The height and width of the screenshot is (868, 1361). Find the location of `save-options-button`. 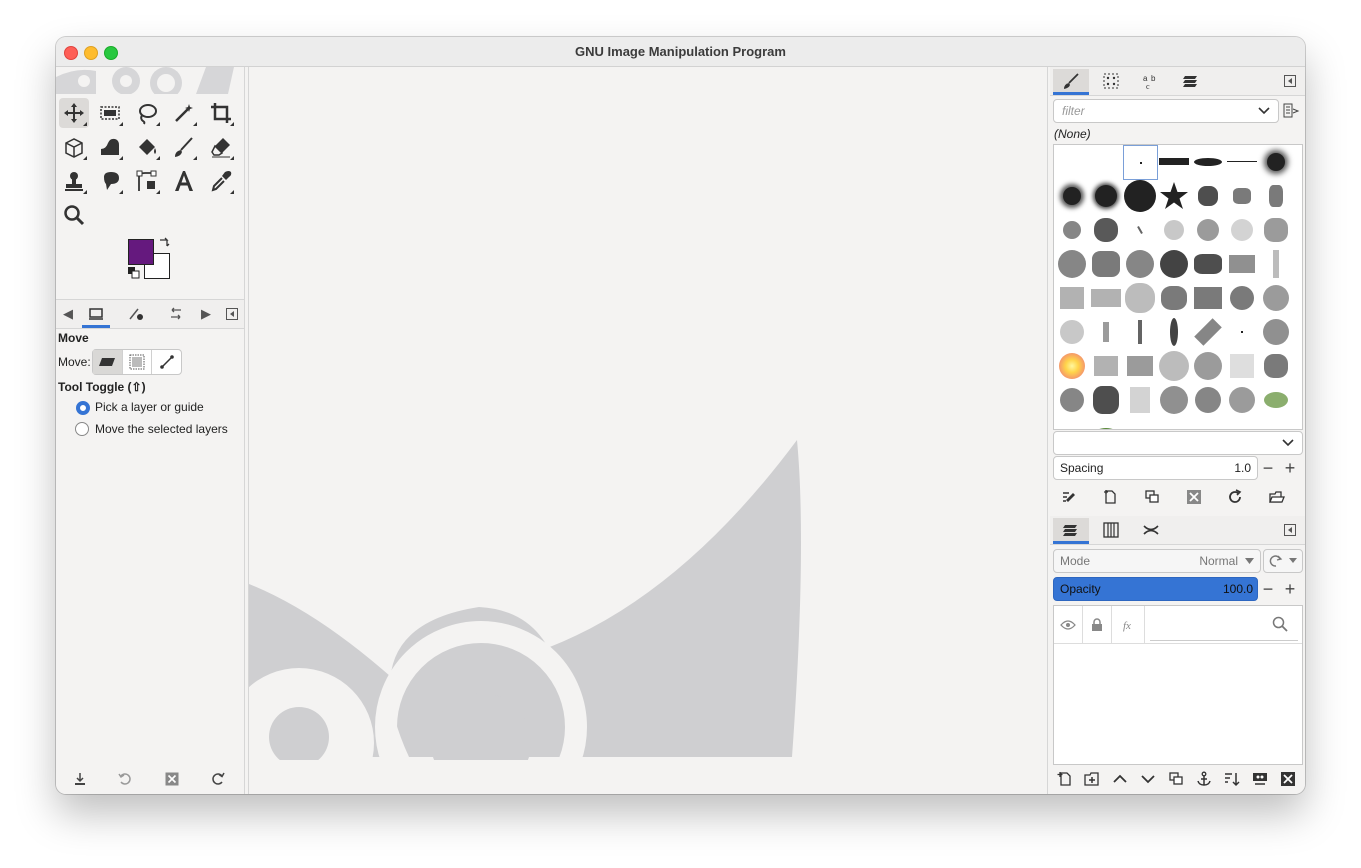

save-options-button is located at coordinates (80, 779).